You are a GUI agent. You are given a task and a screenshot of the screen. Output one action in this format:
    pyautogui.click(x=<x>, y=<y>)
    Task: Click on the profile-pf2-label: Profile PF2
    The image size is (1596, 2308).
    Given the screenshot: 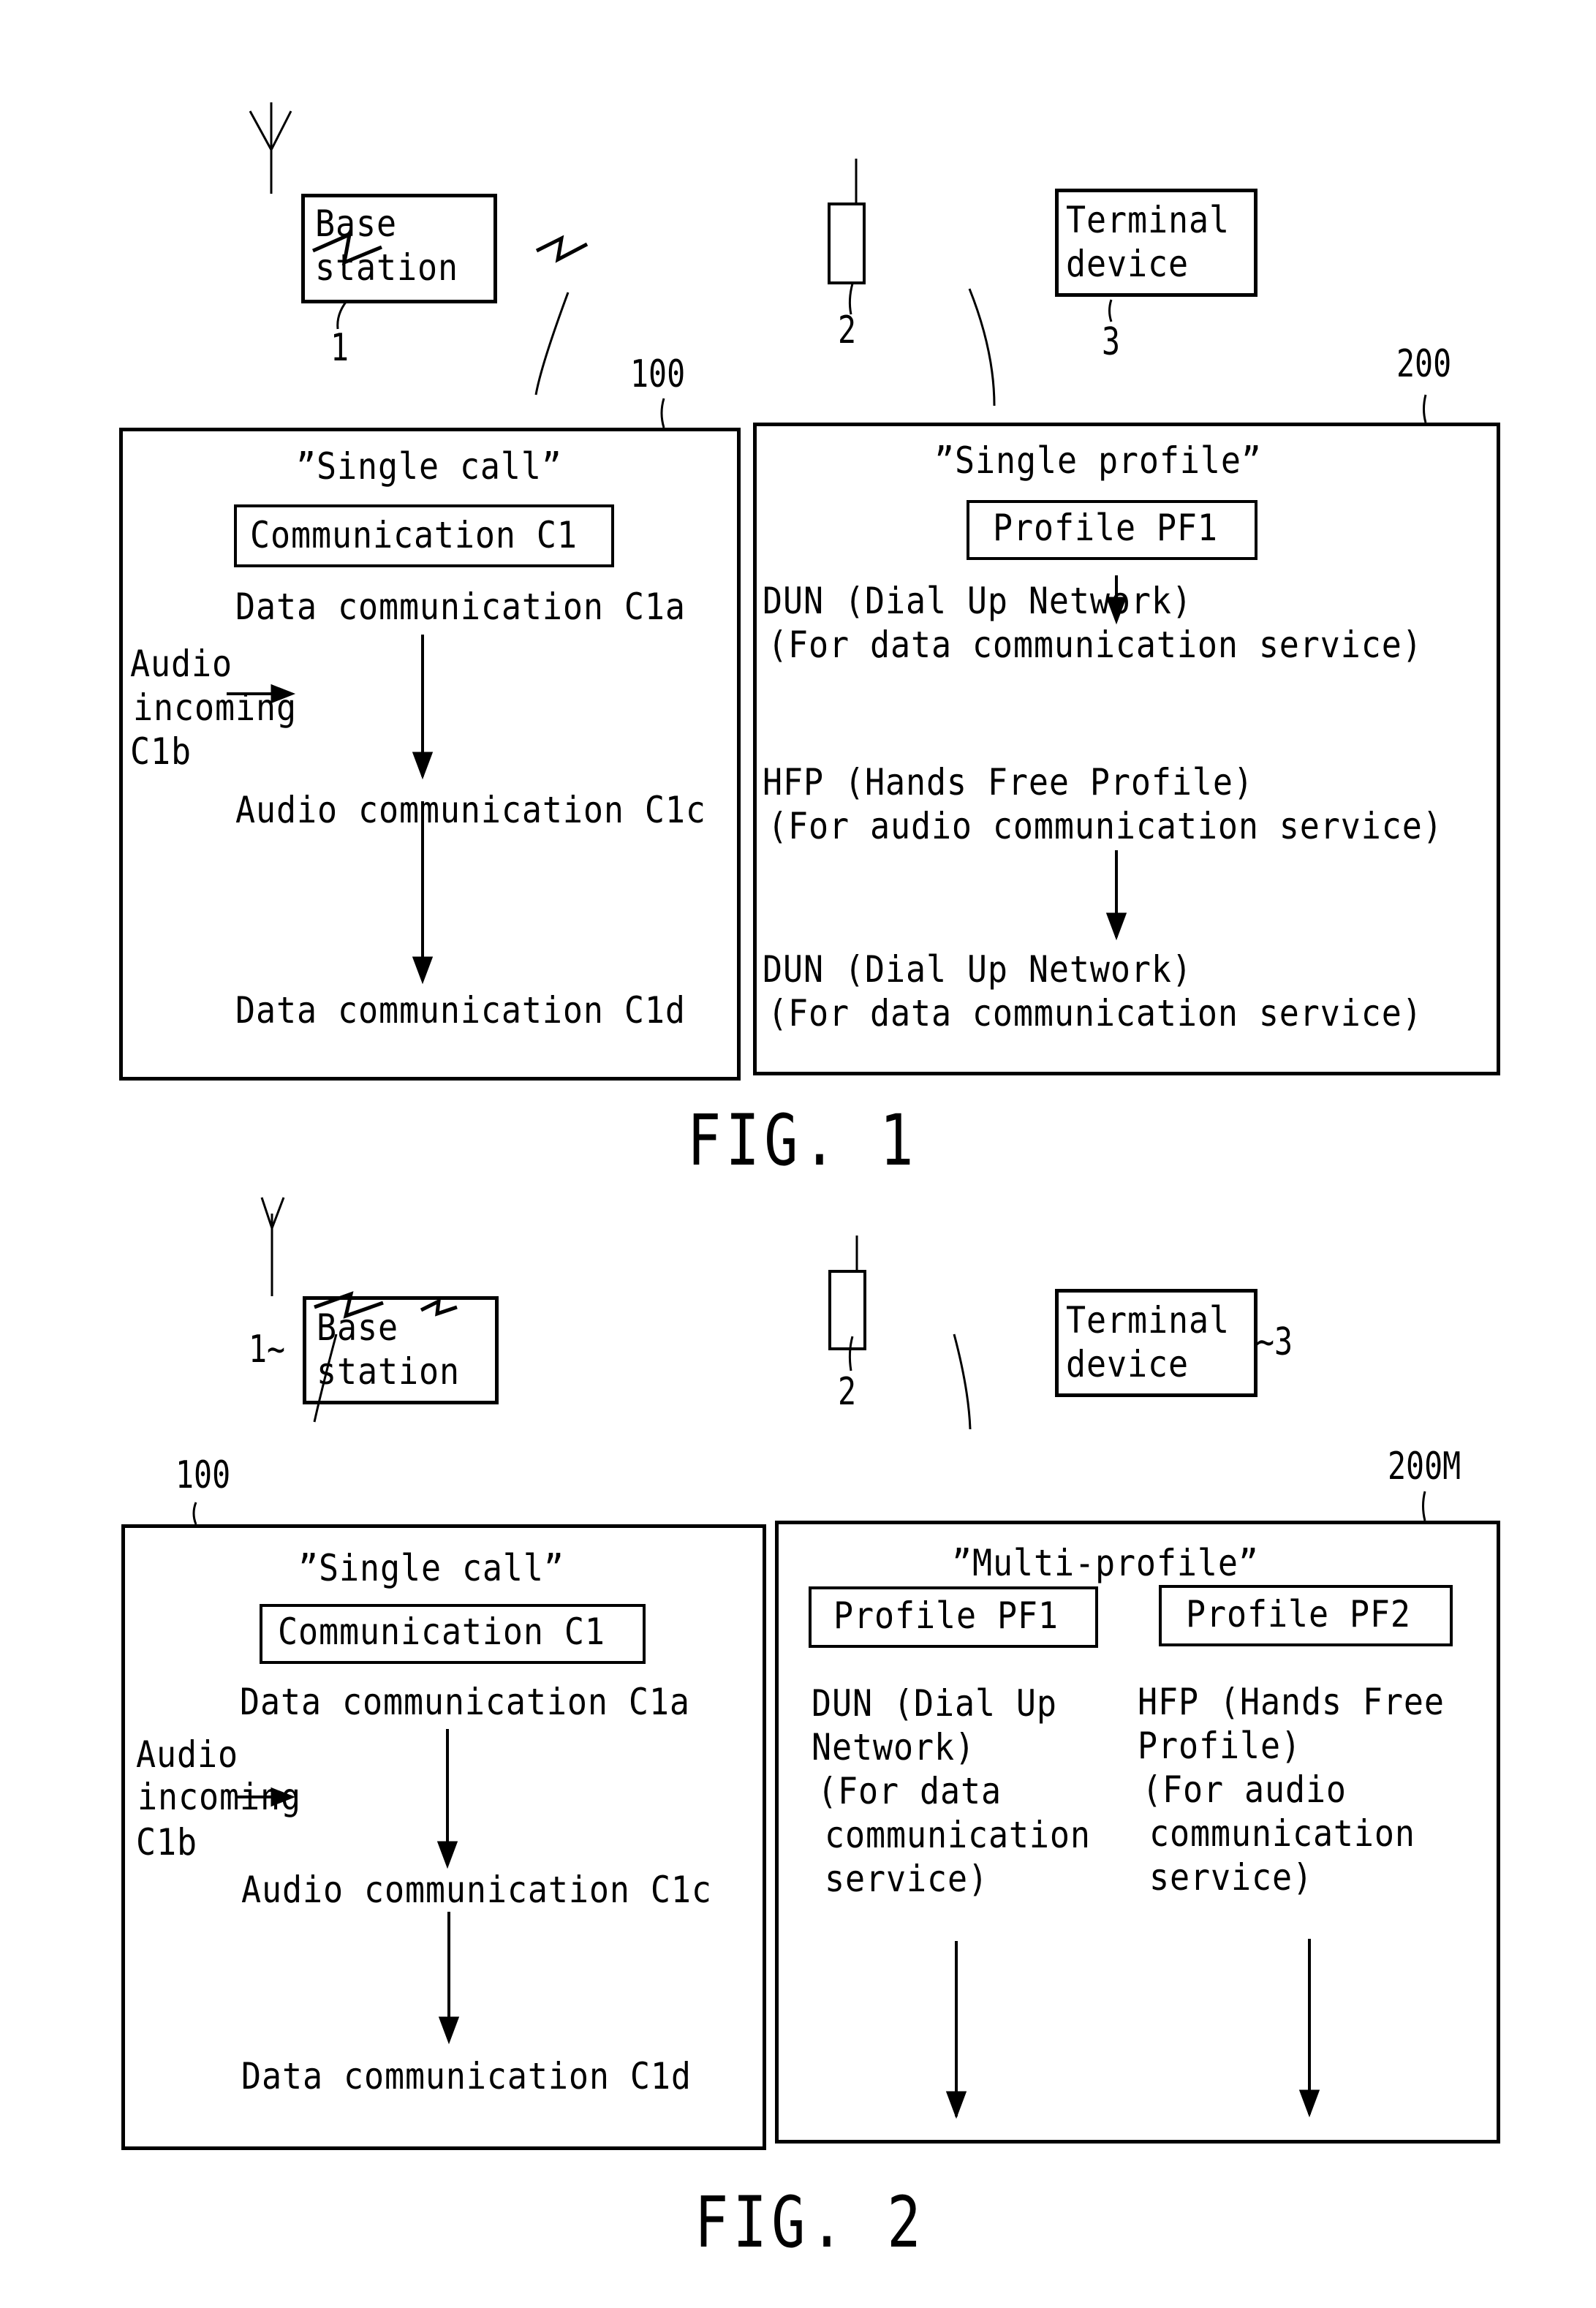 What is the action you would take?
    pyautogui.click(x=1298, y=1614)
    